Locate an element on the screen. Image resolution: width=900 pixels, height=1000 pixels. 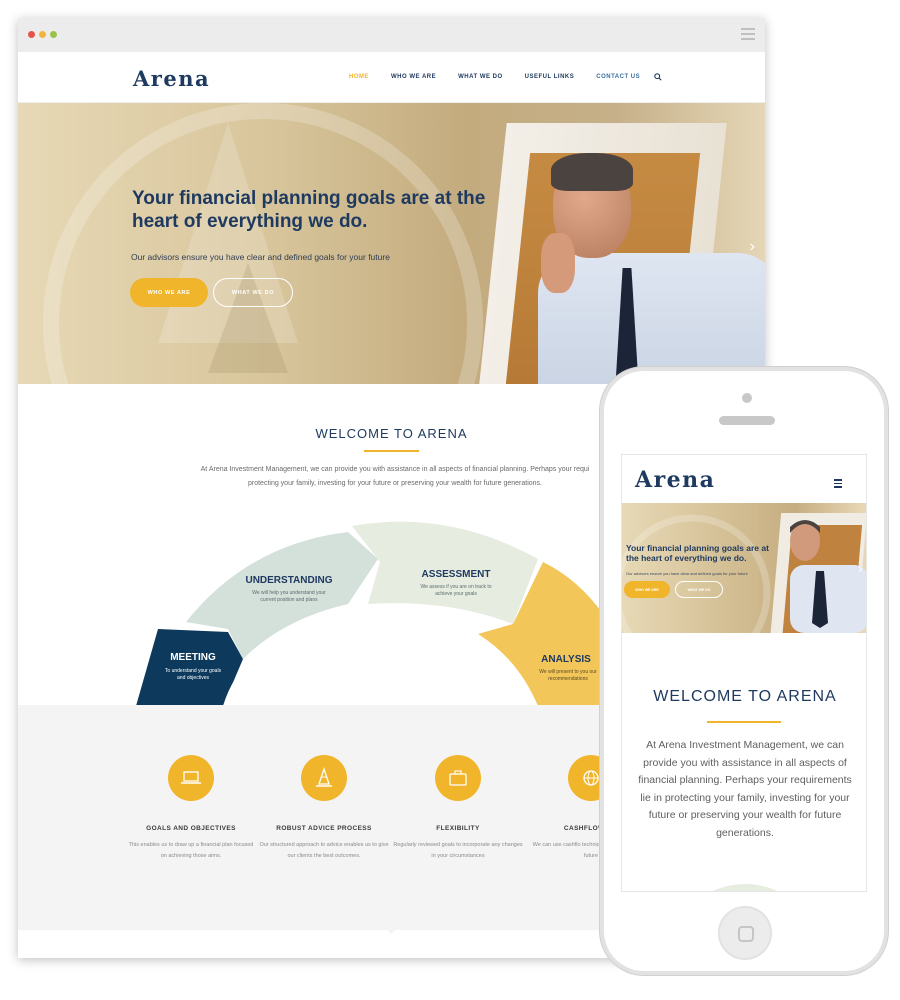
section-notch is located at coordinates (391, 930).